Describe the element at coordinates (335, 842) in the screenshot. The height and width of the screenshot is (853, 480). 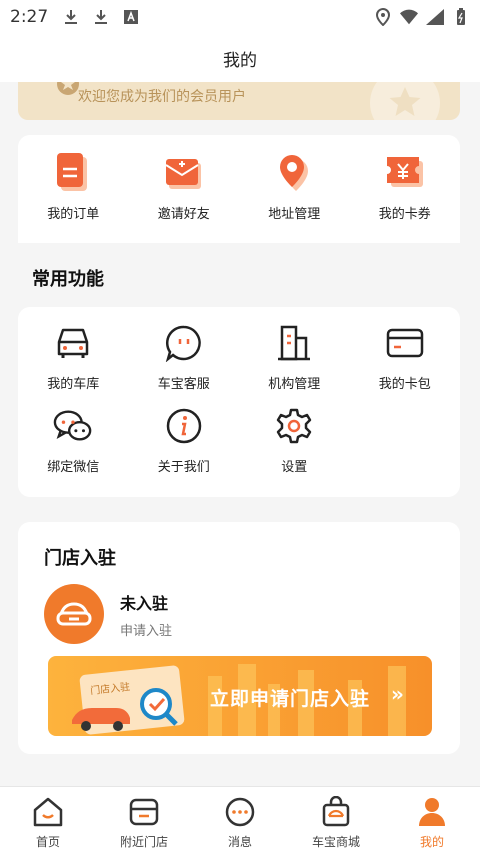
I see `nav-label: 车宝商城` at that location.